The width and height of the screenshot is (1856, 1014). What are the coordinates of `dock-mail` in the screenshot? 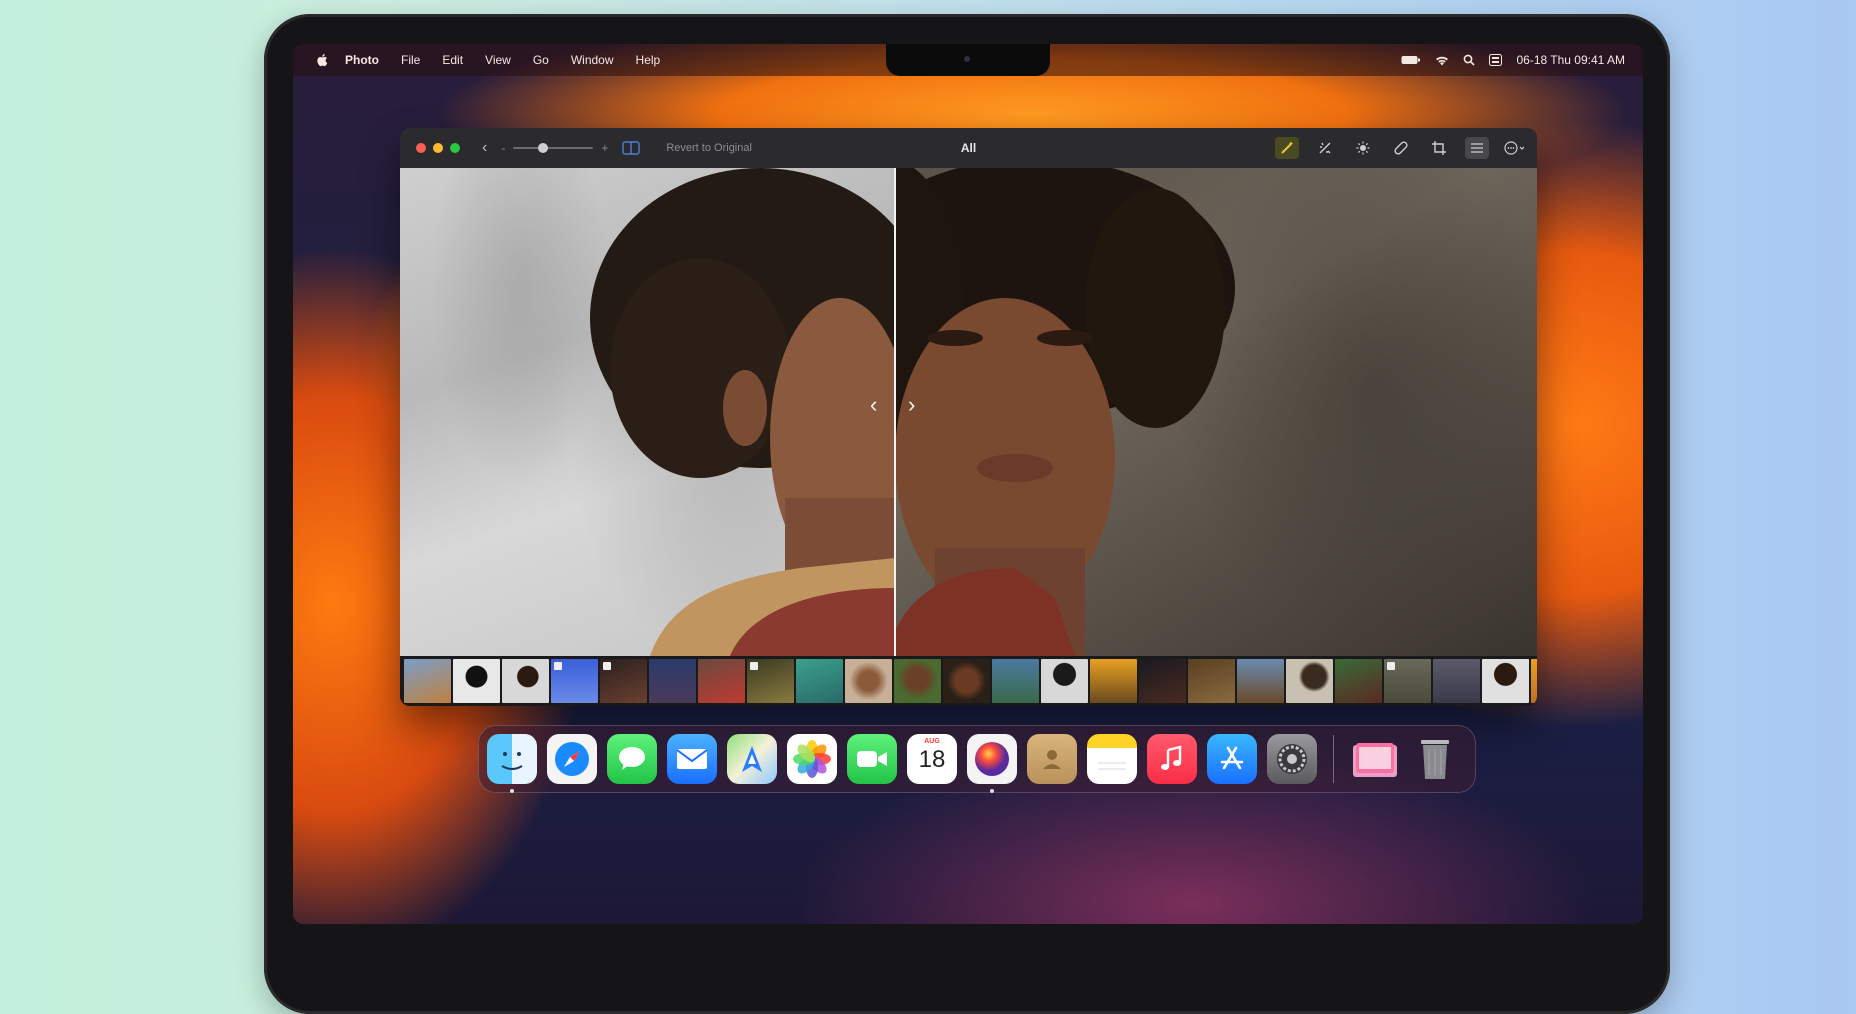 It's located at (692, 759).